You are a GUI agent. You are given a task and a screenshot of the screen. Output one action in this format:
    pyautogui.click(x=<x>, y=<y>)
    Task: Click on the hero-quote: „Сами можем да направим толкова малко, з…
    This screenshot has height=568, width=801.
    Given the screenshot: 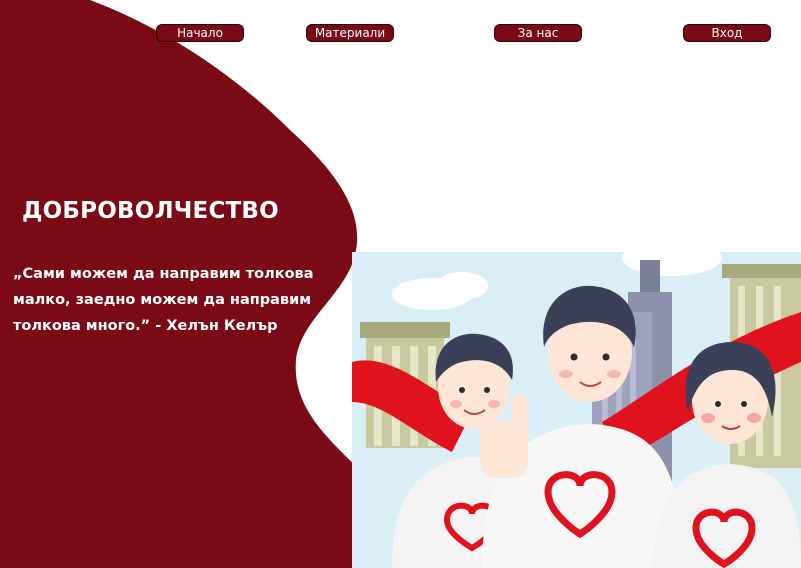 What is the action you would take?
    pyautogui.click(x=163, y=300)
    